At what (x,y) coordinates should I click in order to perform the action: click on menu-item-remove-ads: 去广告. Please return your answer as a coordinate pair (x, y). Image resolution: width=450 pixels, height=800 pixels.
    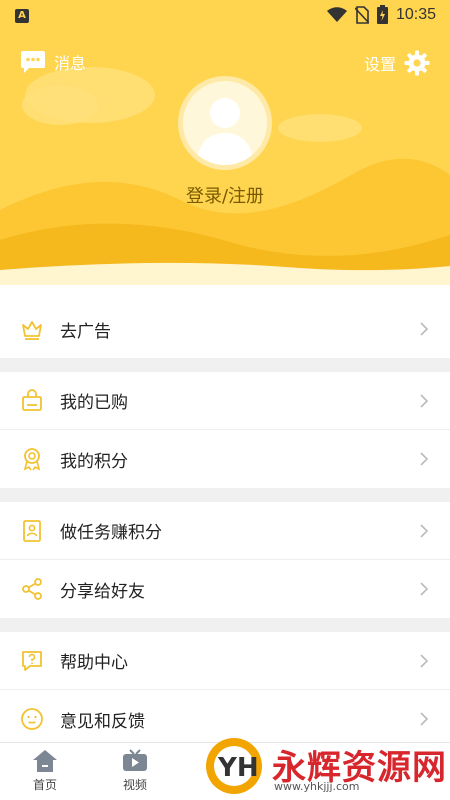
    Looking at the image, I should click on (225, 329).